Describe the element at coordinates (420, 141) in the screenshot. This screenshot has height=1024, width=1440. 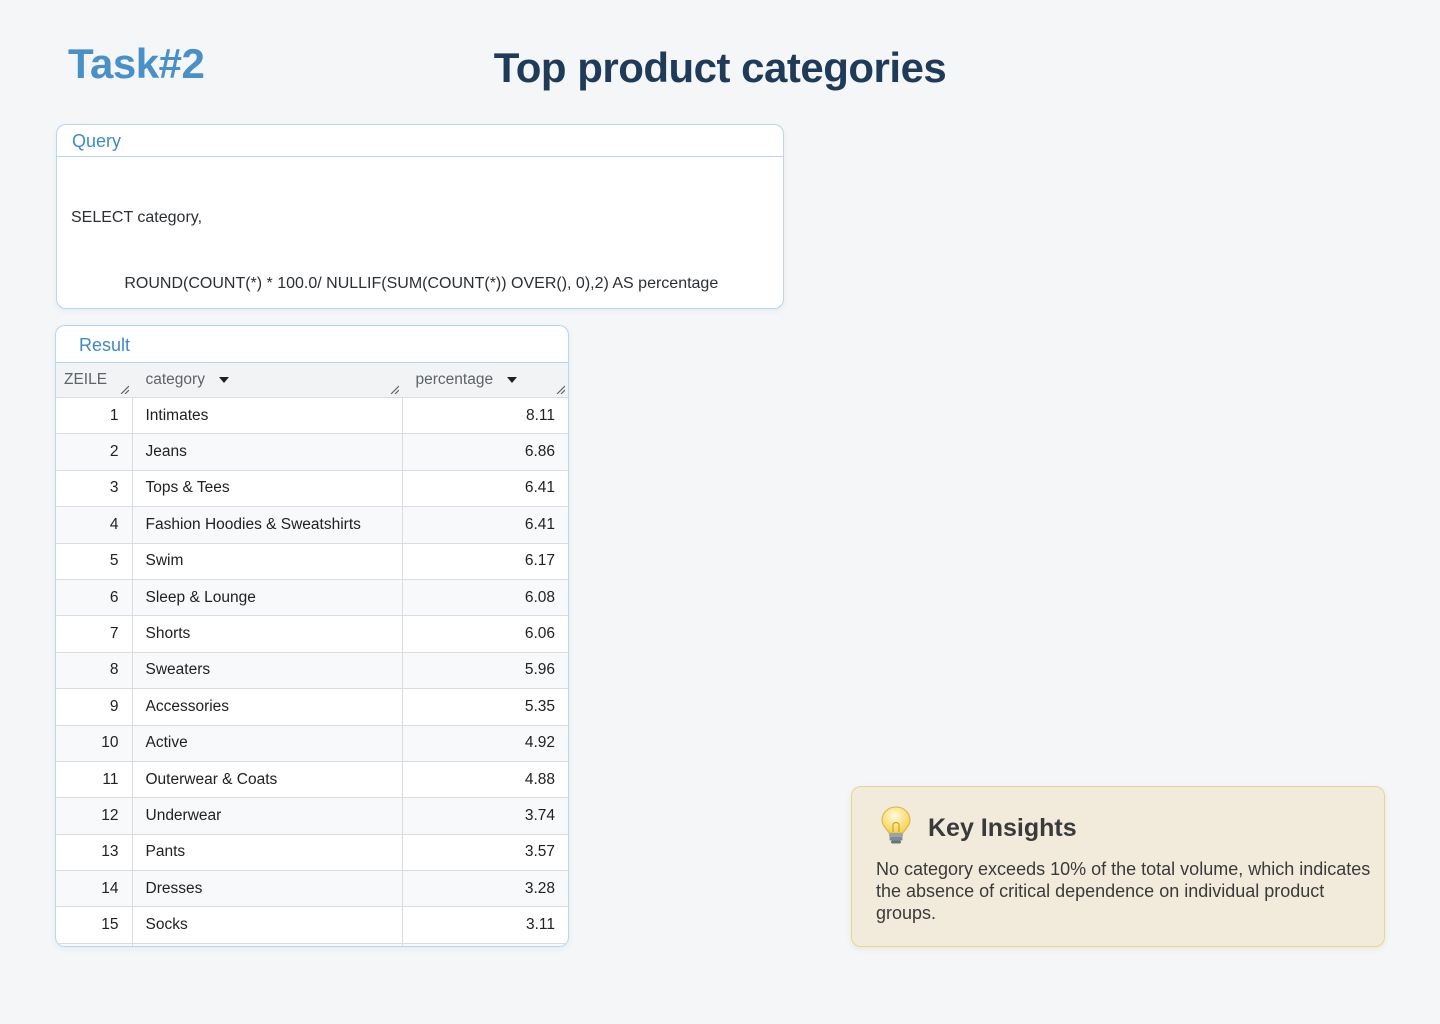
I see `query-header: Query` at that location.